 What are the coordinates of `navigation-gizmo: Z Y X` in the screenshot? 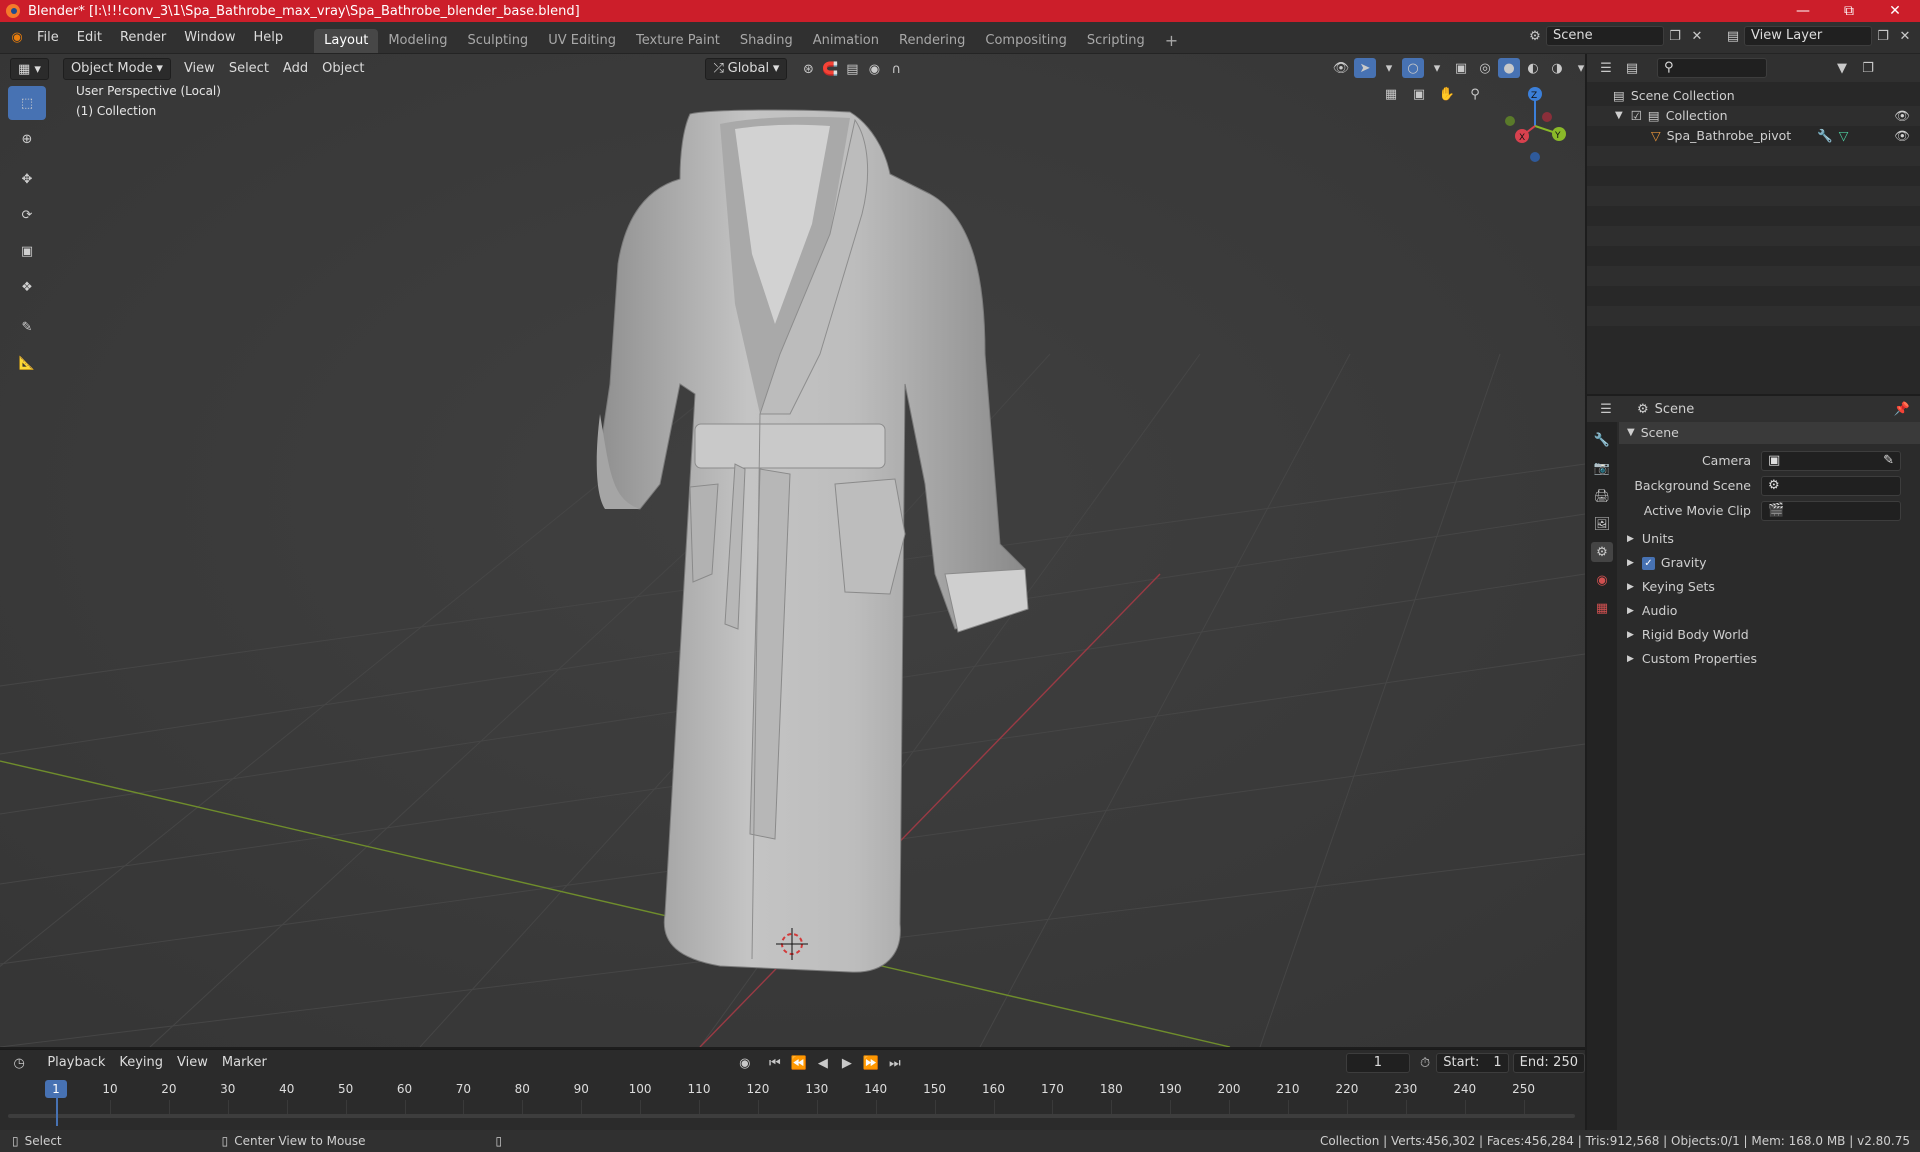 It's located at (1530, 124).